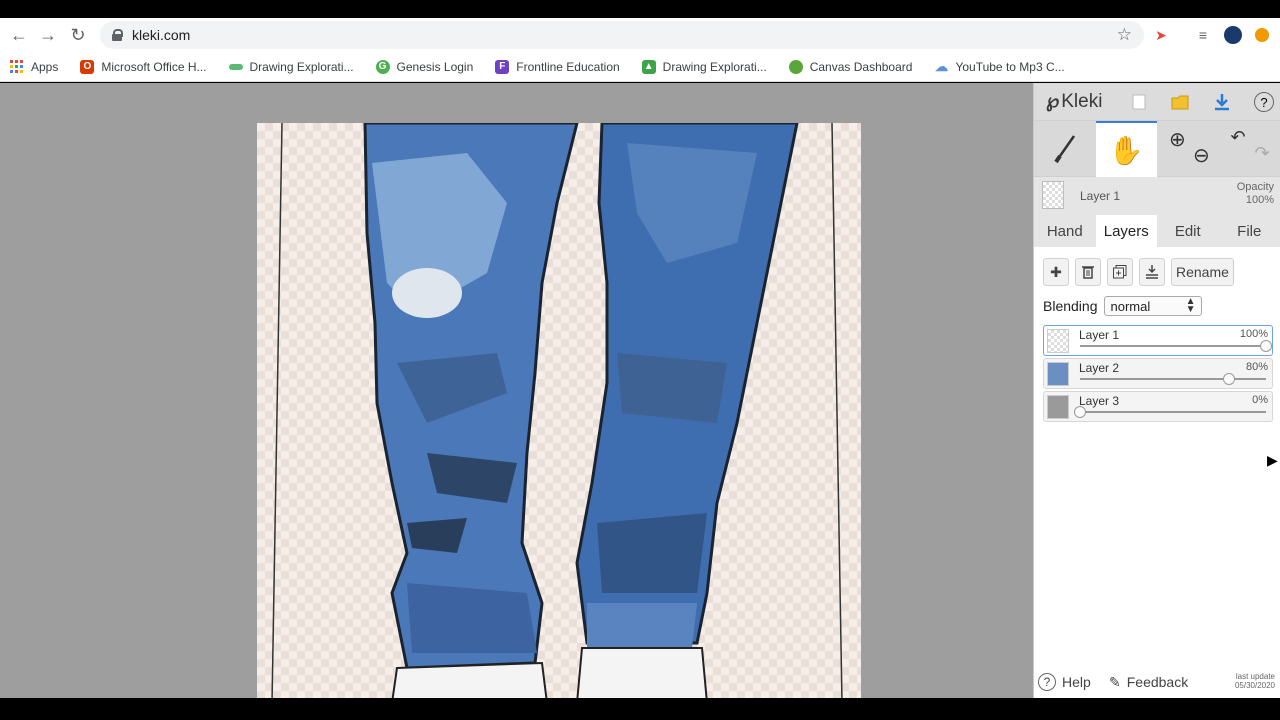 This screenshot has width=1280, height=720. What do you see at coordinates (1190, 305) in the screenshot?
I see `select-arrows-icon: ▲ ▼` at bounding box center [1190, 305].